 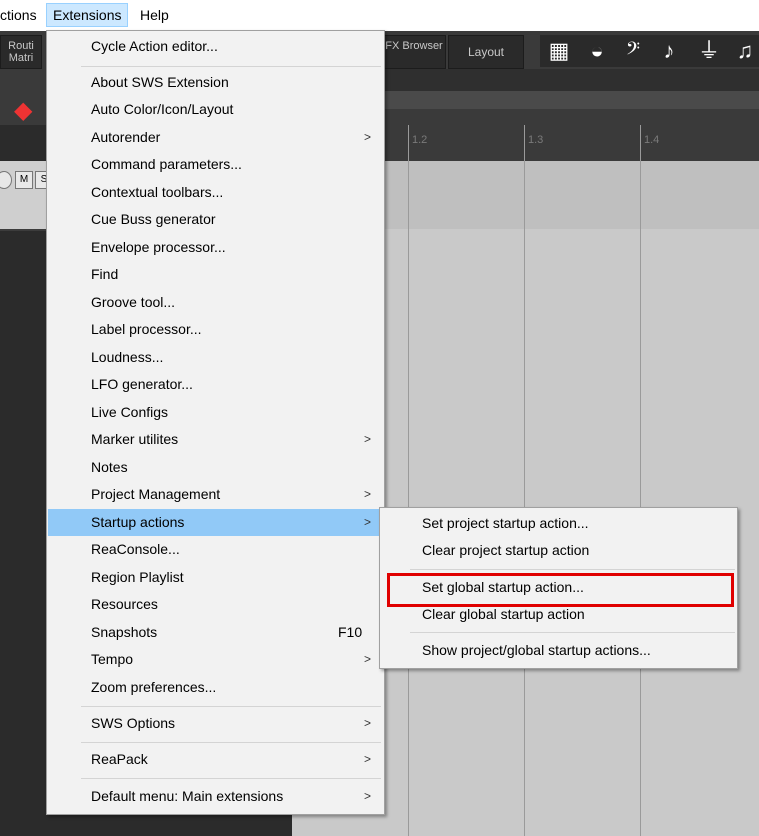 I want to click on menu-item-default-menu: Default menu: Main extensions >, so click(x=215, y=796).